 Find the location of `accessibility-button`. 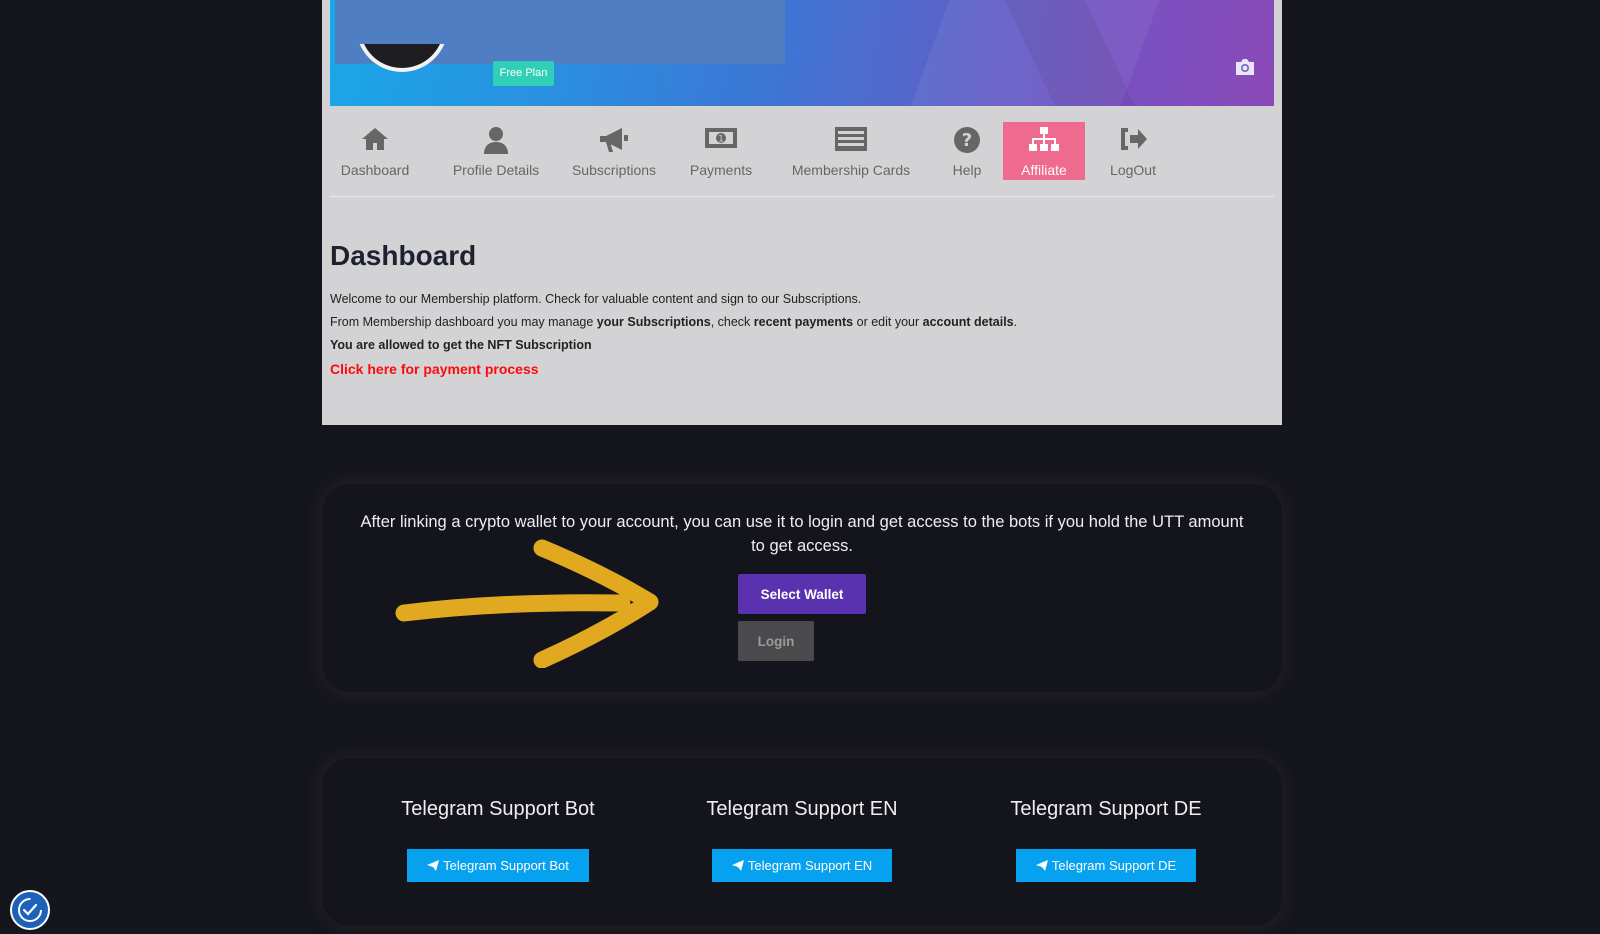

accessibility-button is located at coordinates (30, 910).